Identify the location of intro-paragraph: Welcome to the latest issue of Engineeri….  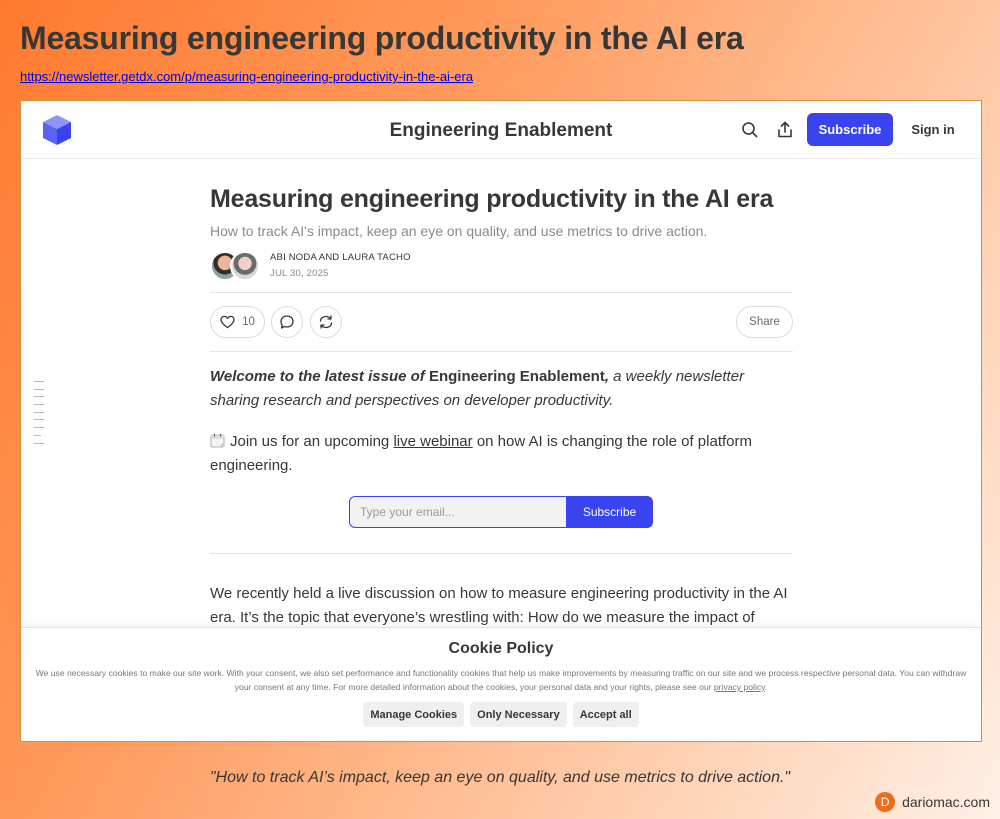
(501, 389).